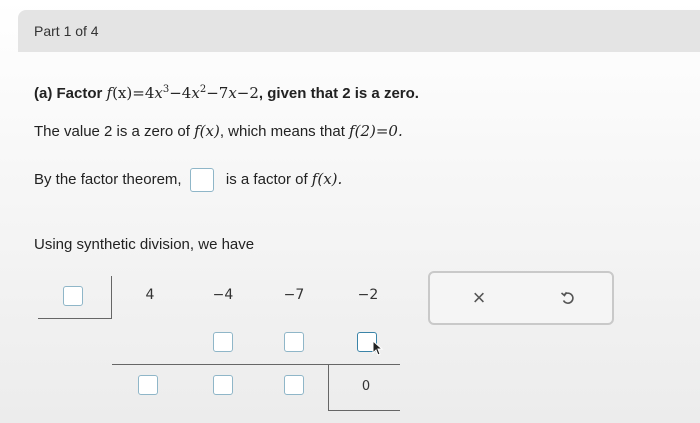  I want to click on x2: x, so click(195, 93).